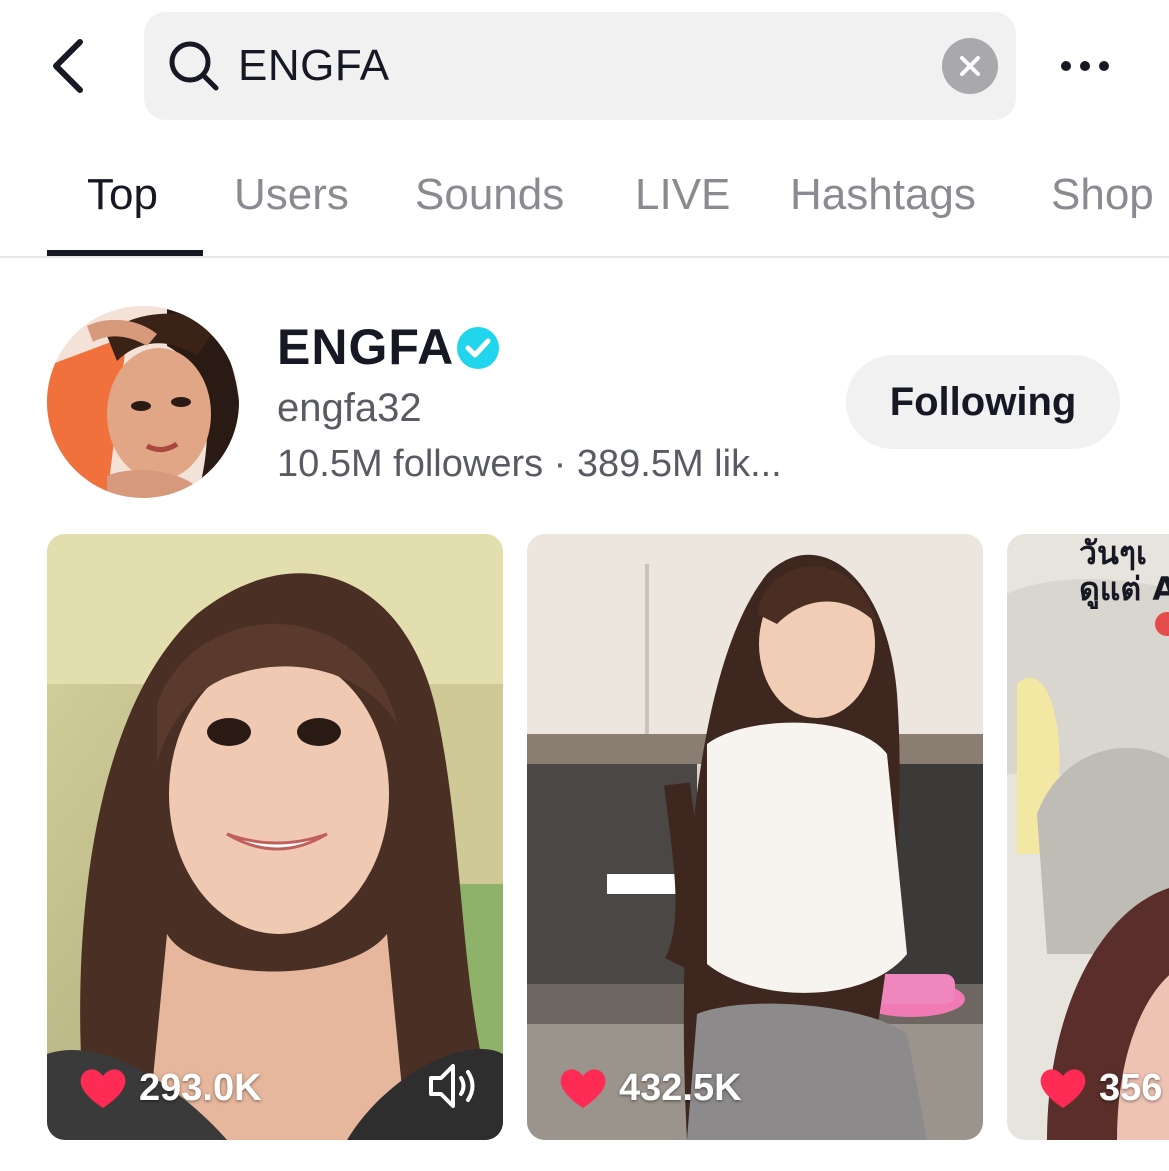 The image size is (1169, 1171). Describe the element at coordinates (200, 1087) in the screenshot. I see `likes-count: 293.0K` at that location.